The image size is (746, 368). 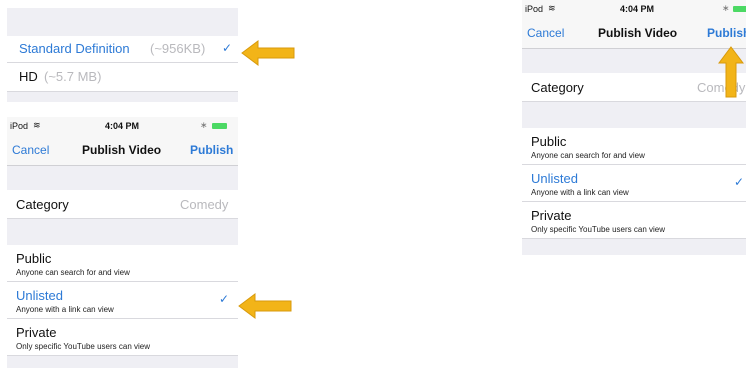 What do you see at coordinates (73, 76) in the screenshot?
I see `quality-option-size: (~5.7 MB)` at bounding box center [73, 76].